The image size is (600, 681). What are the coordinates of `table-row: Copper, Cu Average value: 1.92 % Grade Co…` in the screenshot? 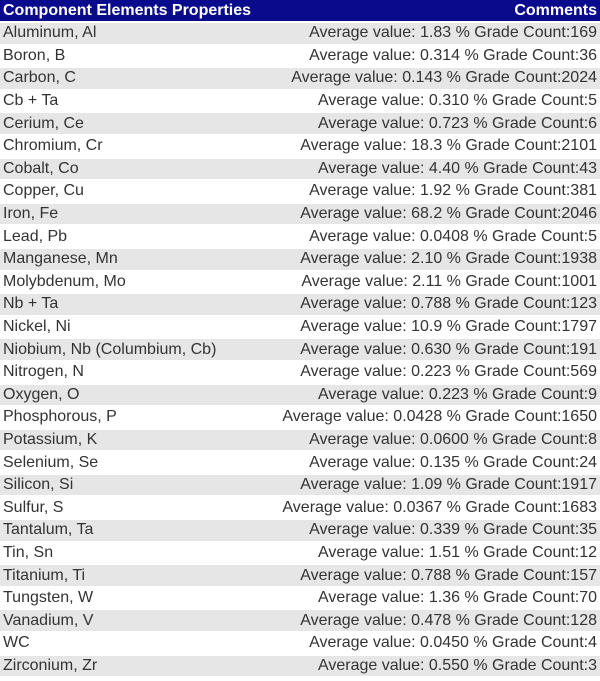 It's located at (300, 192).